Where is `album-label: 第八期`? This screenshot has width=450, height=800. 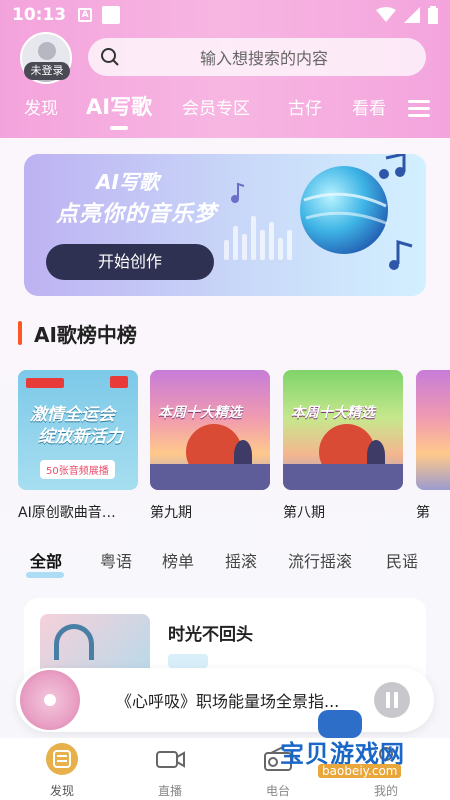 album-label: 第八期 is located at coordinates (304, 513).